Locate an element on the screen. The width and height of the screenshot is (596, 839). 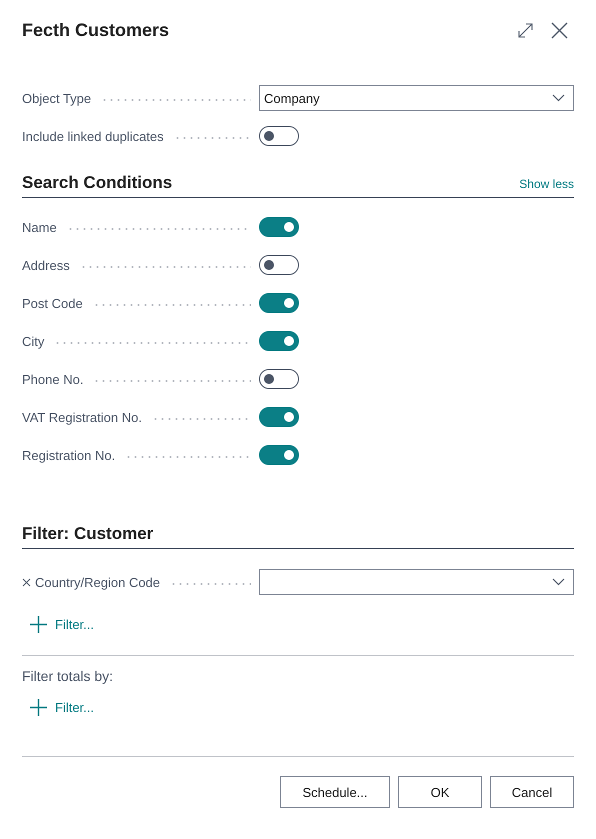
dialog-title: Fecth Customers is located at coordinates (96, 30).